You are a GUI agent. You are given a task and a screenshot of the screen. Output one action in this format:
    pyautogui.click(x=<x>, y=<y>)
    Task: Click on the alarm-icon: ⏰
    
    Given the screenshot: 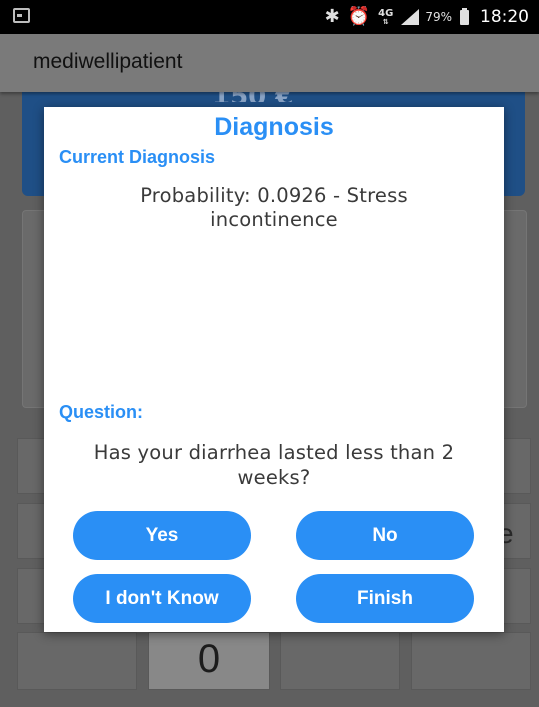 What is the action you would take?
    pyautogui.click(x=359, y=16)
    